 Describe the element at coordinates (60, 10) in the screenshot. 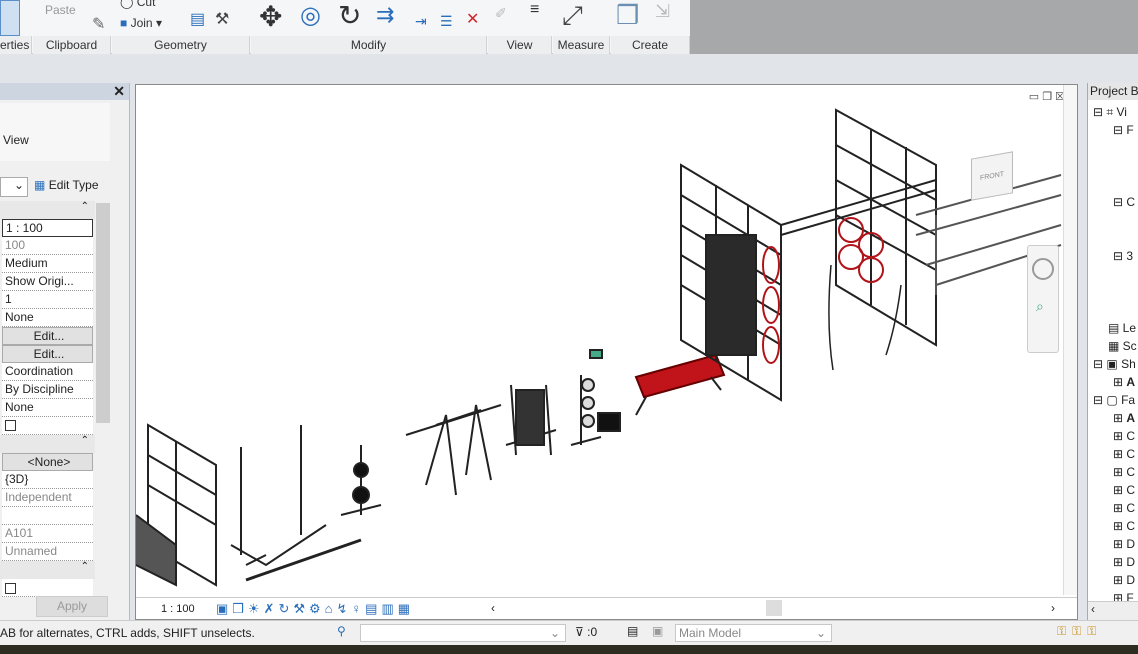

I see `paste-button: Paste` at that location.